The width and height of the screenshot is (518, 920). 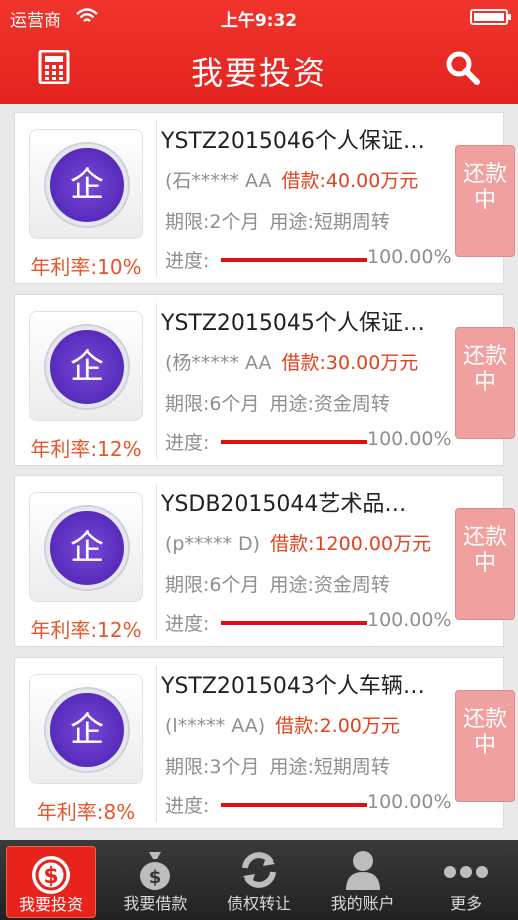 What do you see at coordinates (351, 544) in the screenshot?
I see `loan-amount: 借款:1200.00万元` at bounding box center [351, 544].